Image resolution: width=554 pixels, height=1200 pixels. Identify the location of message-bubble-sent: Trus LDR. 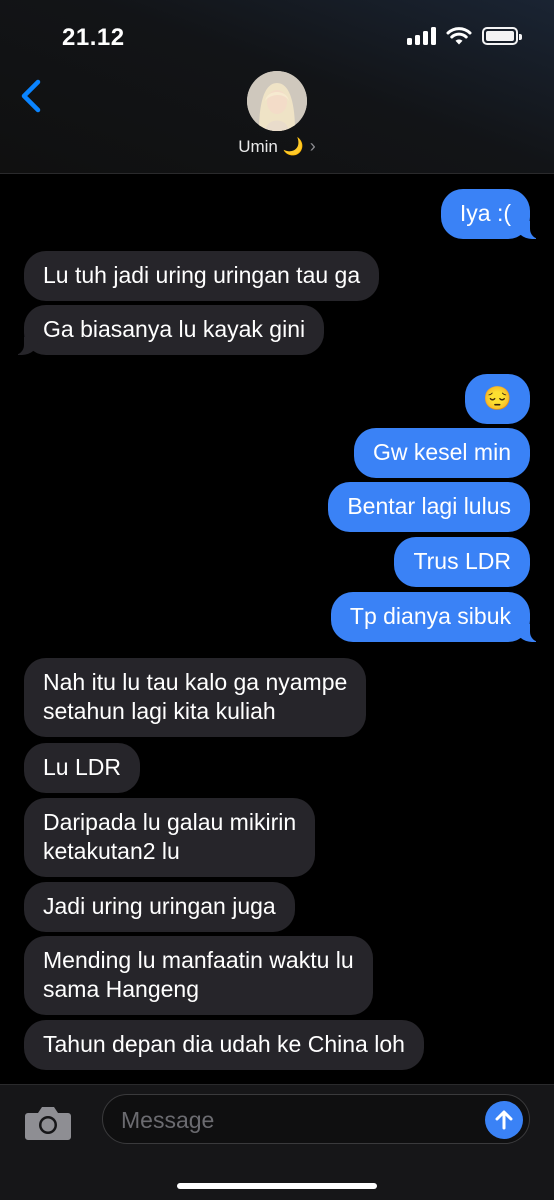
(462, 562).